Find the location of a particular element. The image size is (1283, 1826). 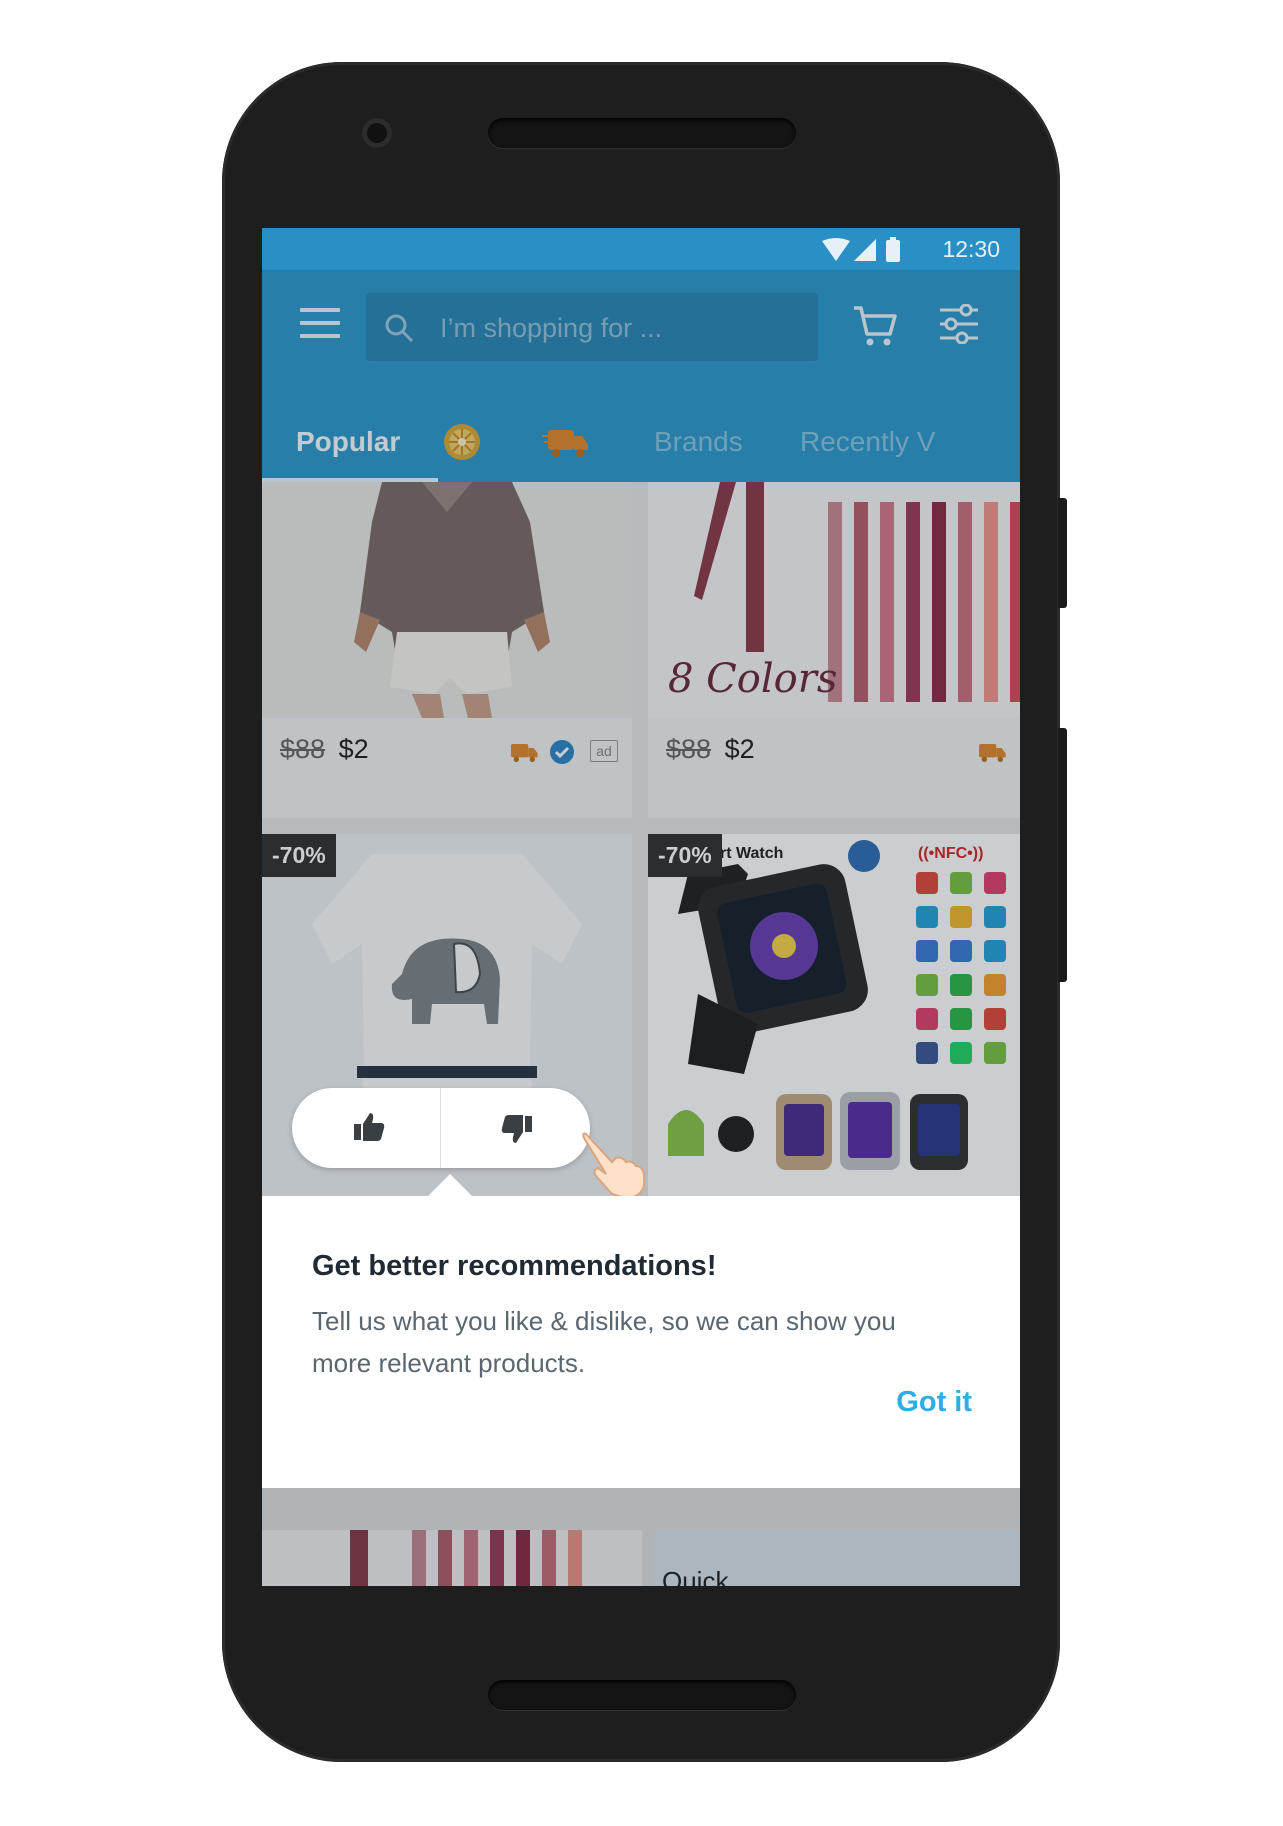

feedback-pill is located at coordinates (441, 1128).